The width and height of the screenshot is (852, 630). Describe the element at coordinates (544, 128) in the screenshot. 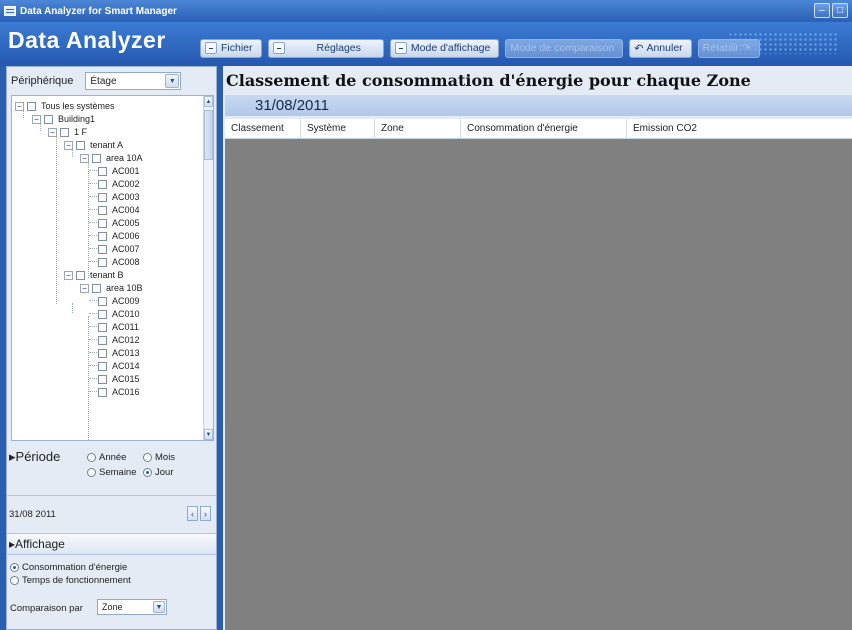

I see `column-header: Consommation d'énergie` at that location.